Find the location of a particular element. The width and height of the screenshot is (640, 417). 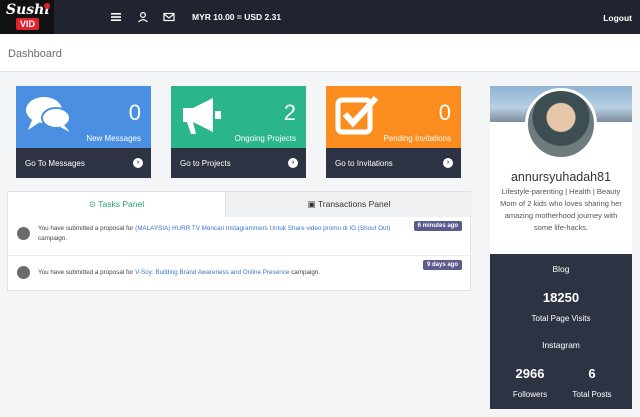

go-to-messages-text: Go To Messages is located at coordinates (55, 163).